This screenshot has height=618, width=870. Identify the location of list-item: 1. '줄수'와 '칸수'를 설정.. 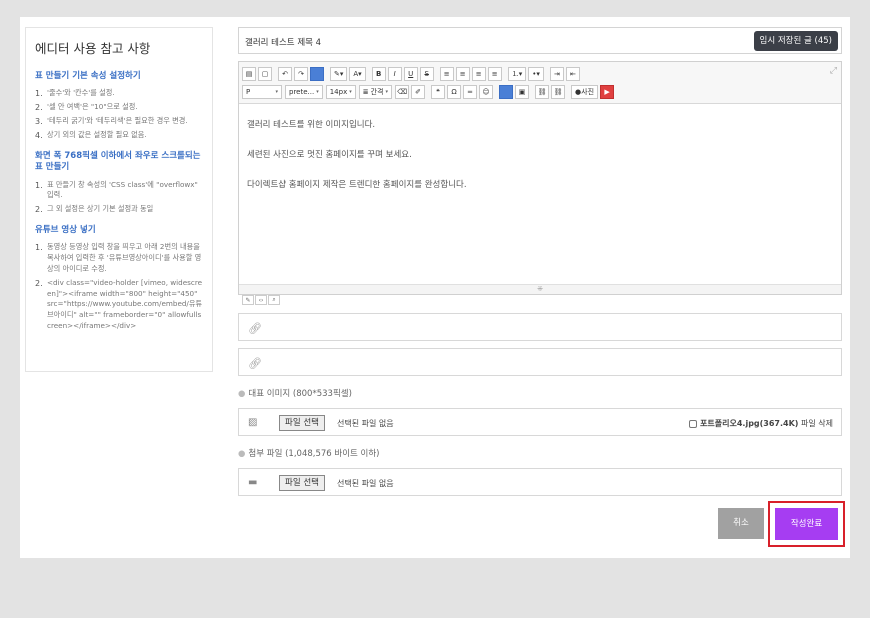
(75, 93).